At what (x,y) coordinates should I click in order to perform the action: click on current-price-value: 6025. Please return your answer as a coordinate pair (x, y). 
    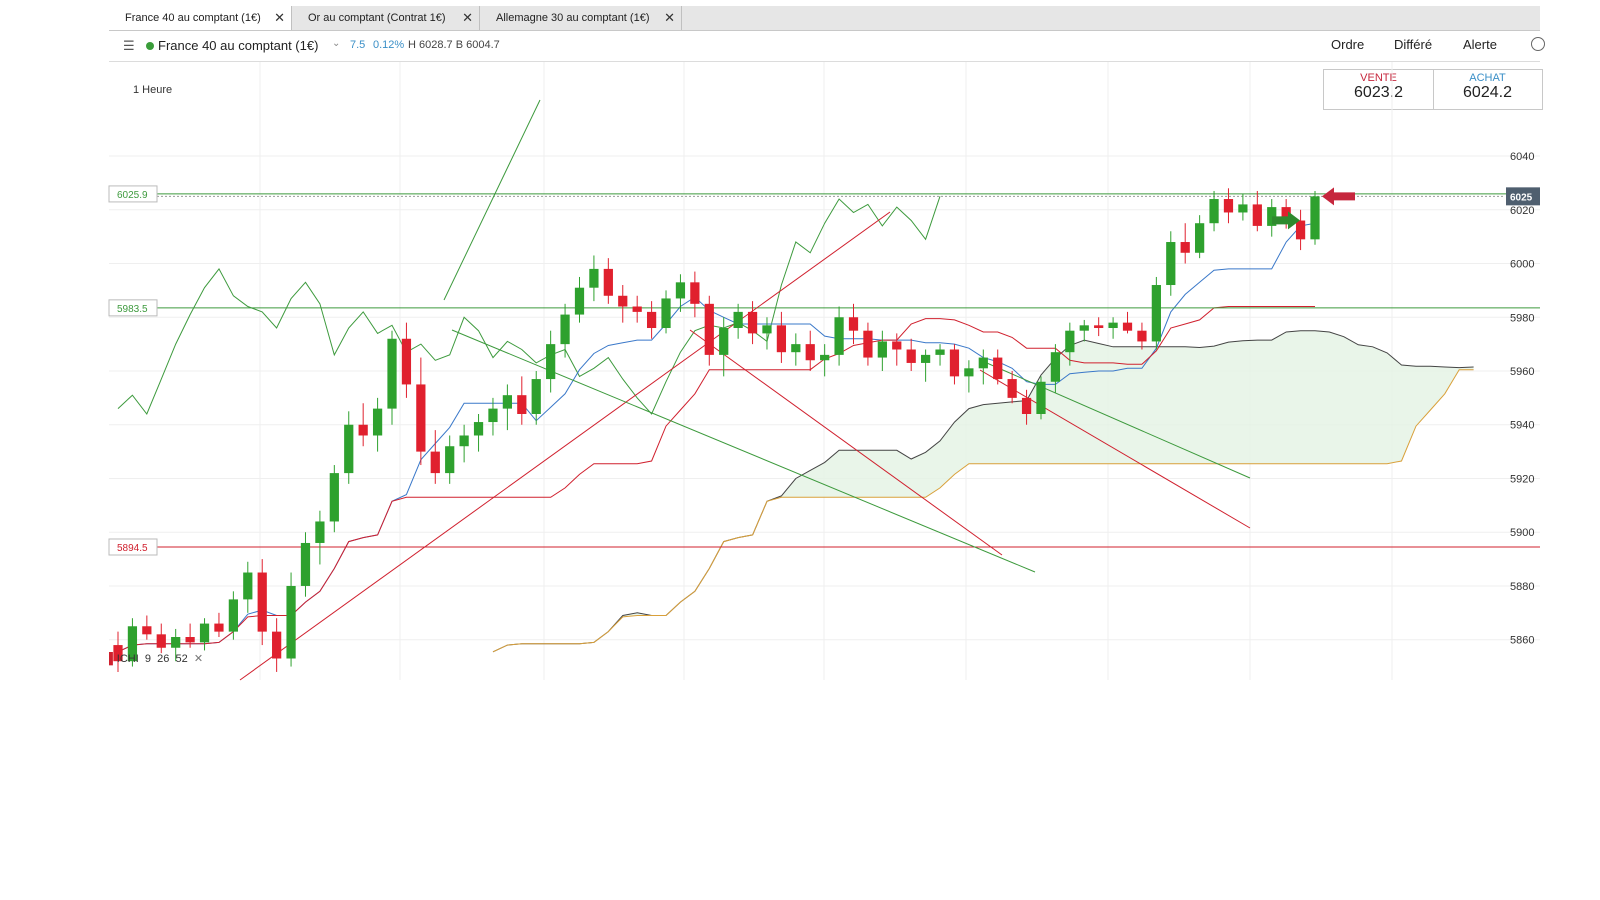
    Looking at the image, I should click on (1521, 197).